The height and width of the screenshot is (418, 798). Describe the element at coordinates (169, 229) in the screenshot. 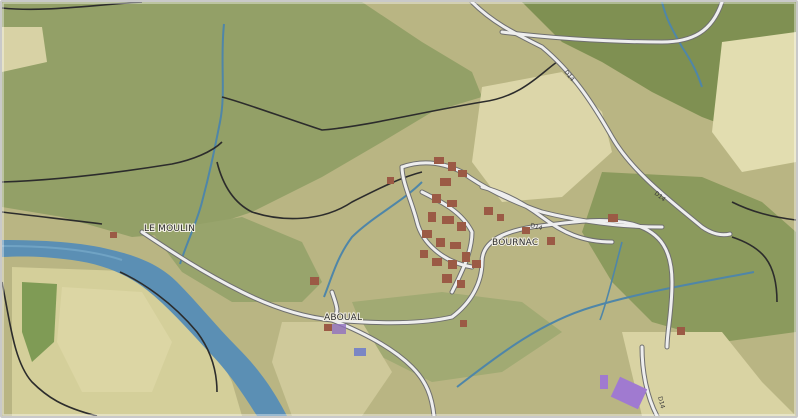

I see `place-label-le-moulin: LE MOULIN` at that location.